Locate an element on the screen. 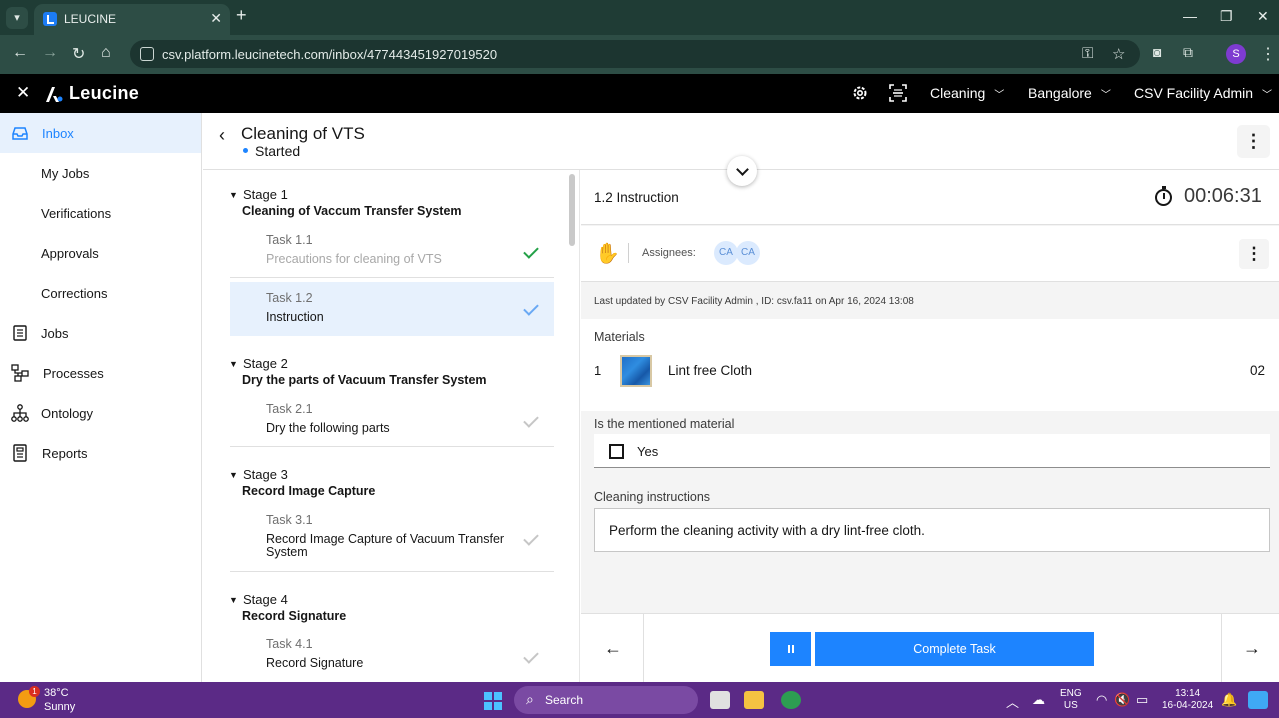  yes-option: Yes is located at coordinates (932, 451).